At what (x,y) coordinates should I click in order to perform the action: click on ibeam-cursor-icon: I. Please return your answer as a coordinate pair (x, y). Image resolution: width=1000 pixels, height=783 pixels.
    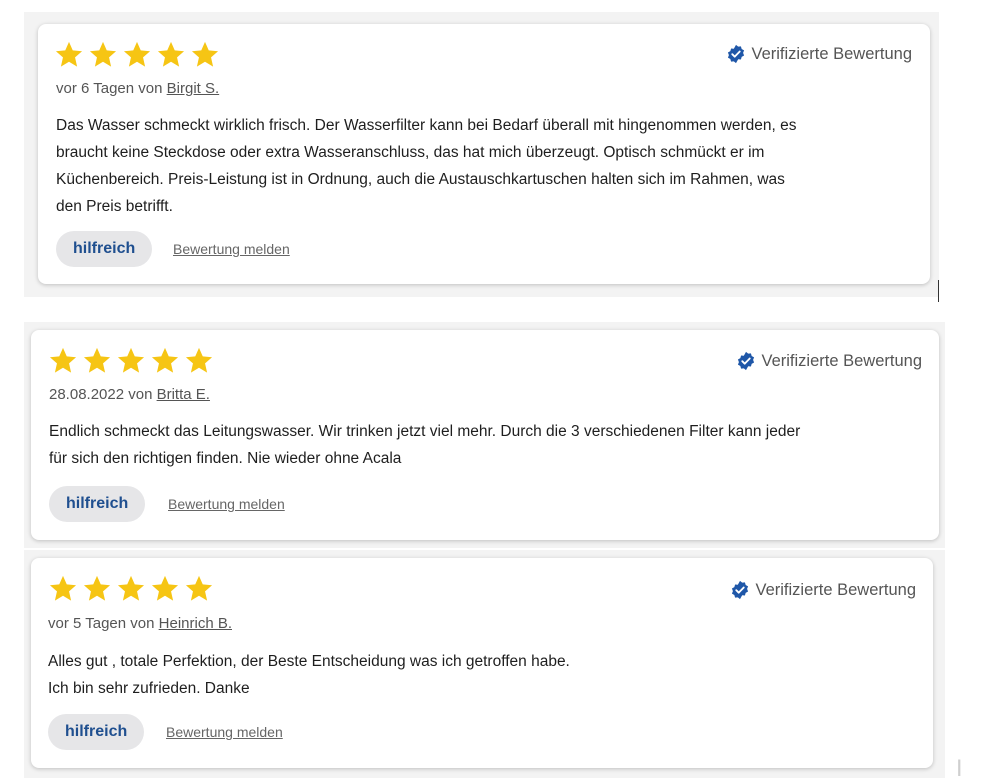
    Looking at the image, I should click on (959, 769).